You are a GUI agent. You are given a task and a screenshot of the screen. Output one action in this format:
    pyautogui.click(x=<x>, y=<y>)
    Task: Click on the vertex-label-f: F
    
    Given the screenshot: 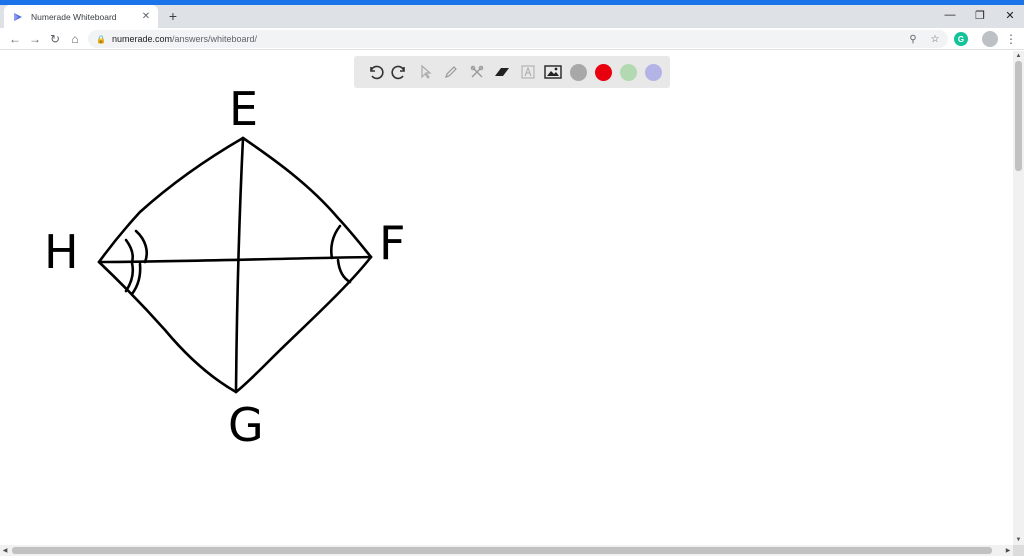 What is the action you would take?
    pyautogui.click(x=392, y=243)
    